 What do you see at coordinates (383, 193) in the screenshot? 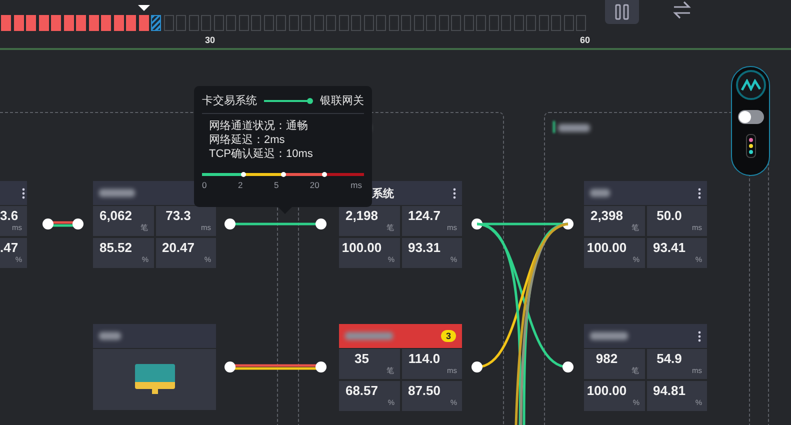
I see `card-title: 系统` at bounding box center [383, 193].